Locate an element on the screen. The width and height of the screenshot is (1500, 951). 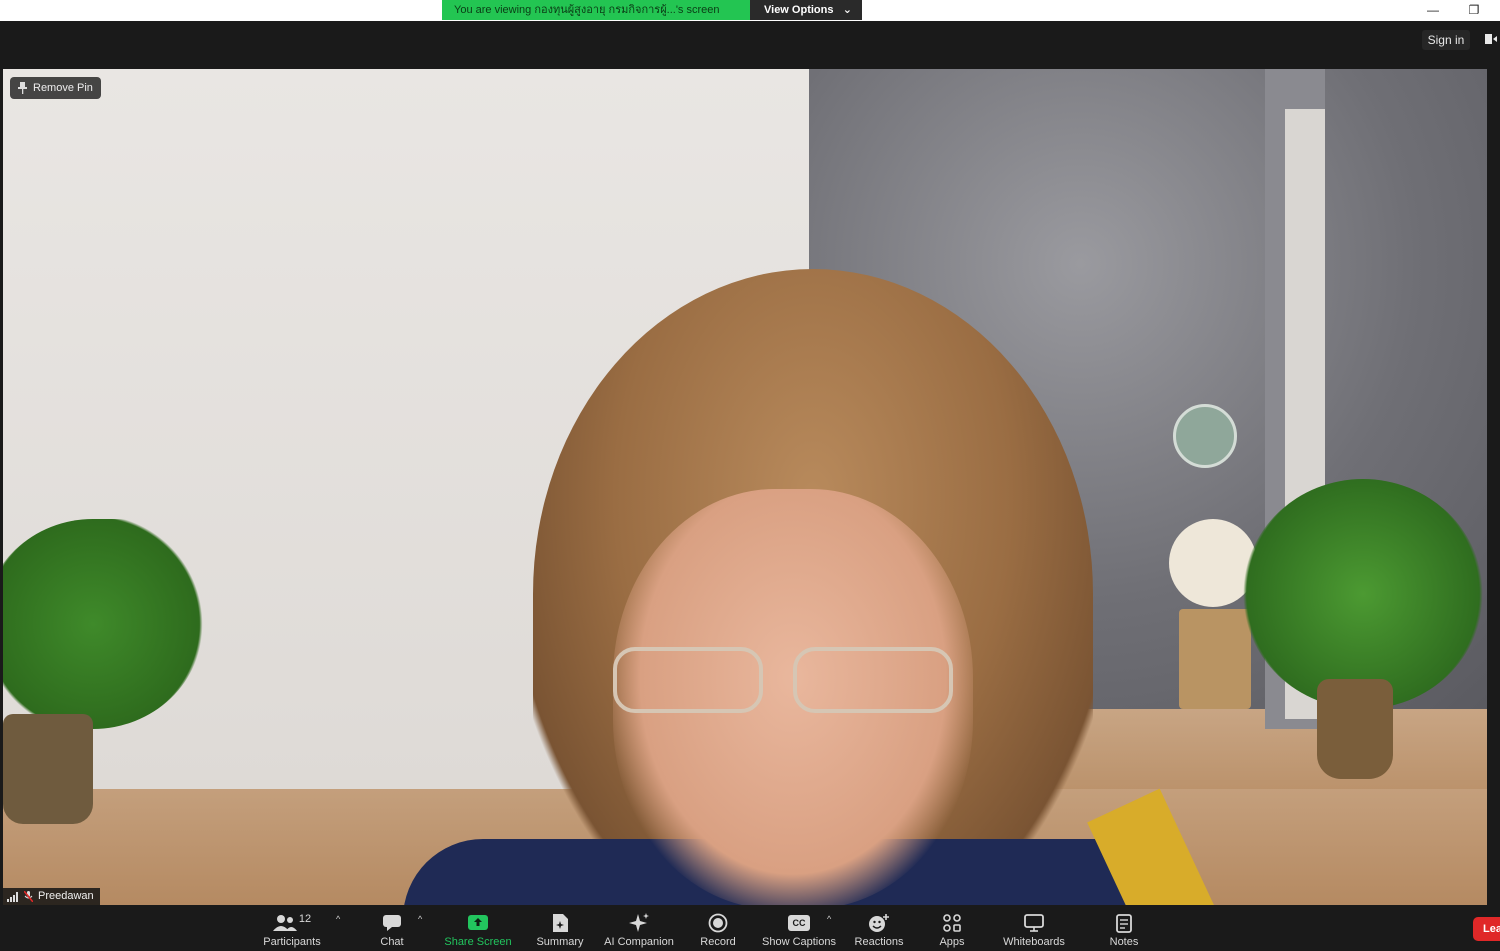
basket-image is located at coordinates (1215, 659).